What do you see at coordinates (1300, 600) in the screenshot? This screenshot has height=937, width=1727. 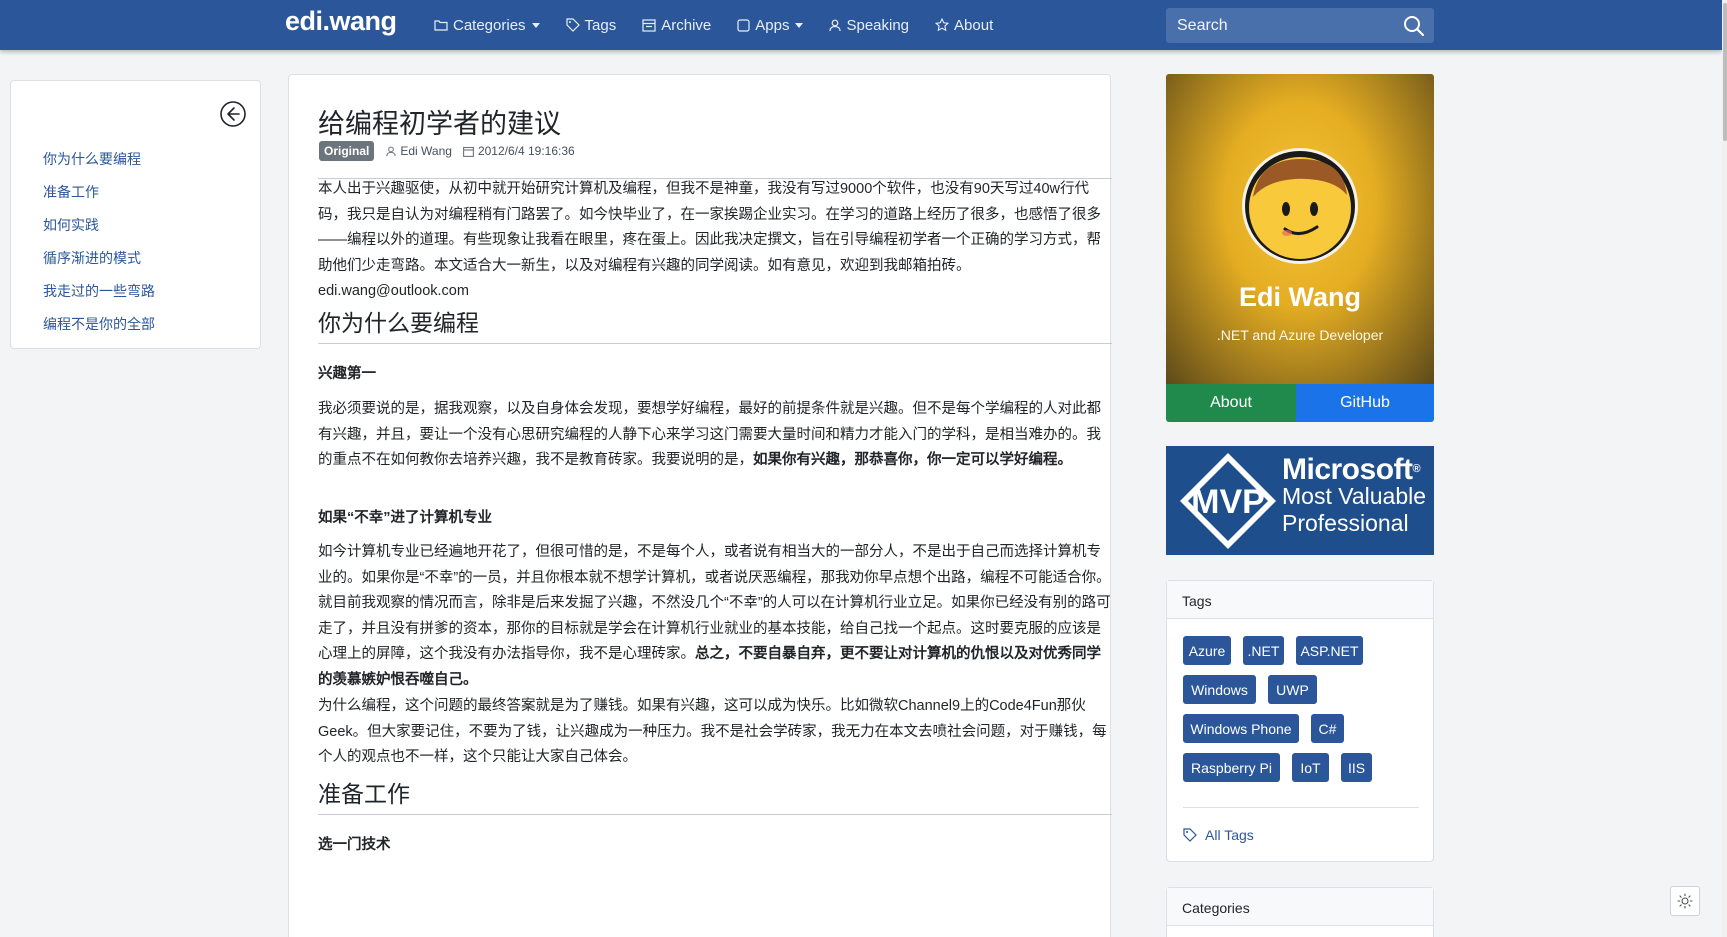 I see `tags-card-title: Tags` at bounding box center [1300, 600].